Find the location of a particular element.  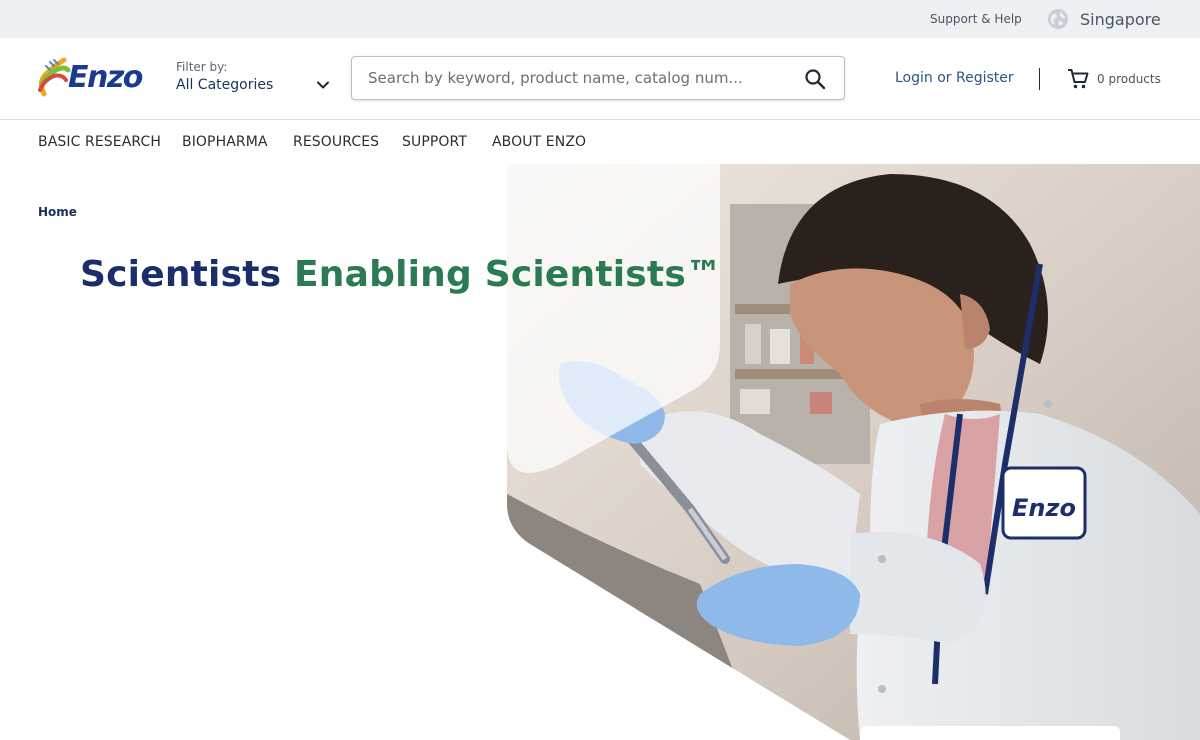

chevron-down-icon is located at coordinates (323, 85).